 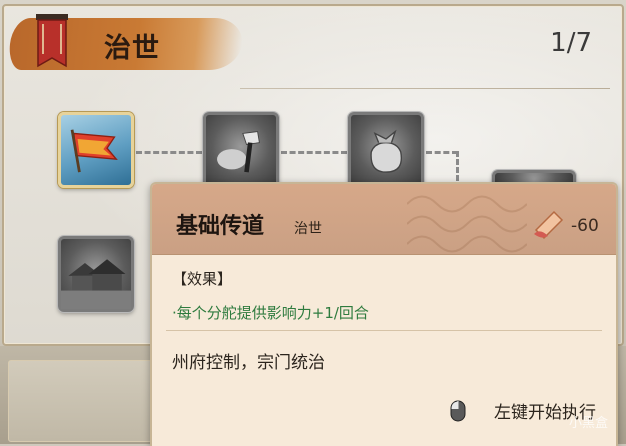 What do you see at coordinates (549, 225) in the screenshot?
I see `influence-token-icon` at bounding box center [549, 225].